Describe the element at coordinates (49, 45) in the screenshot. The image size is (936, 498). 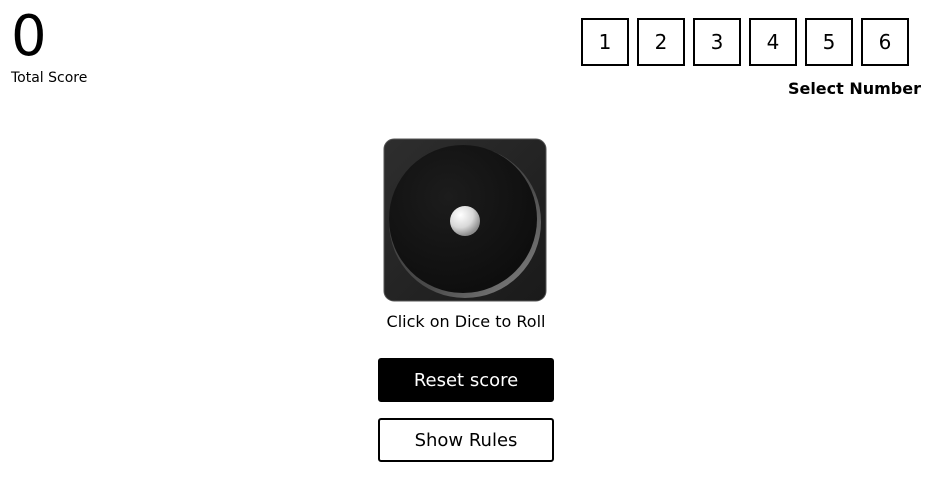
I see `total-score-panel: 0 Total Score` at that location.